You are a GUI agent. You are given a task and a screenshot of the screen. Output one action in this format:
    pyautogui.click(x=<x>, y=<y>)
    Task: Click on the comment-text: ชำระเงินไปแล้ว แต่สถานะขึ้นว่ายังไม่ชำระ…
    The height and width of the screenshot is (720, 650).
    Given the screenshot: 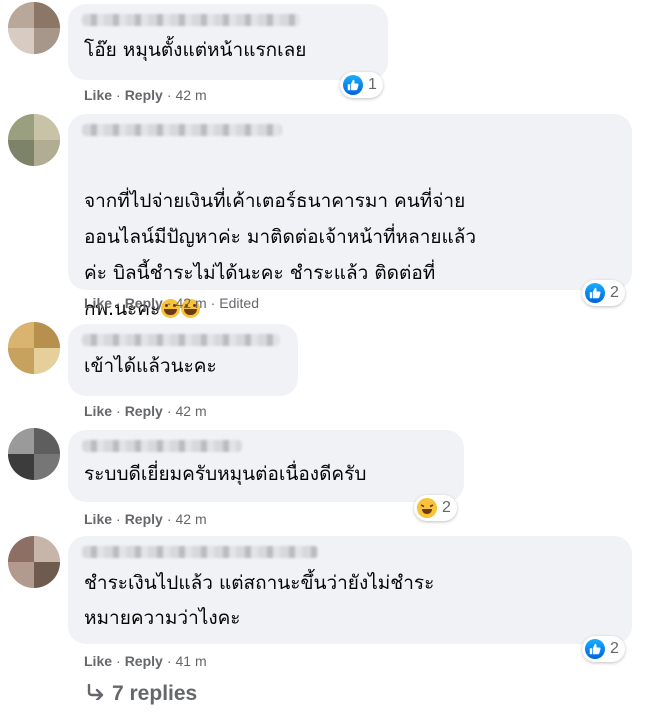 What is the action you would take?
    pyautogui.click(x=259, y=600)
    